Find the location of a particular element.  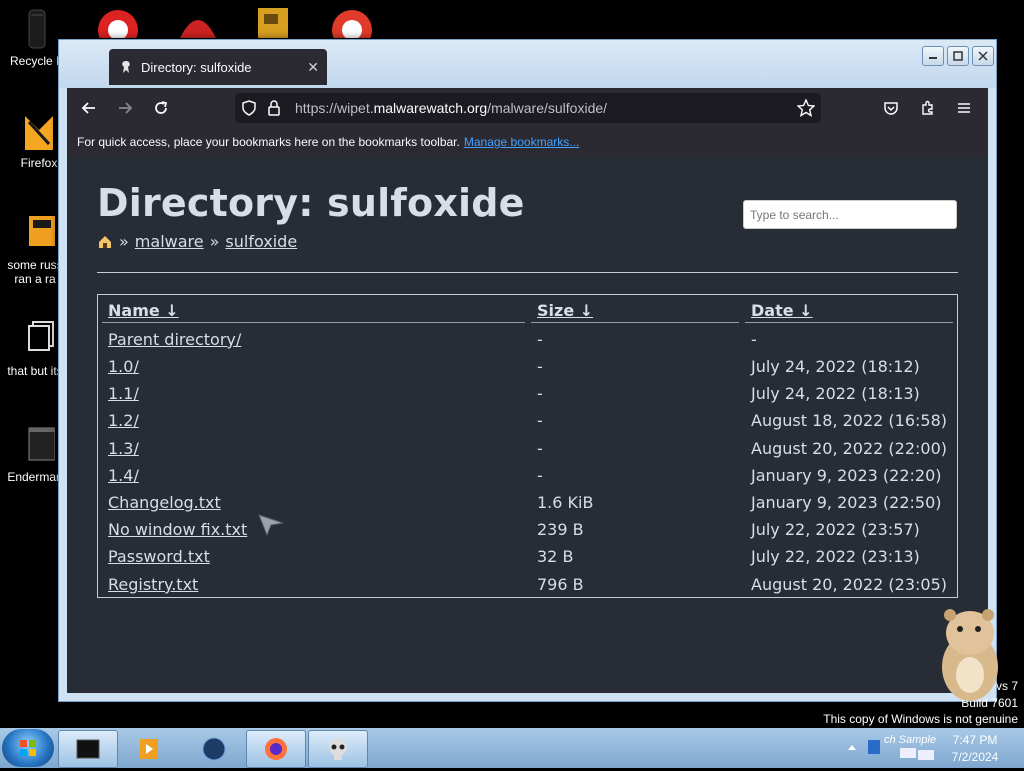

file-link: No window fix.txt is located at coordinates (177, 529).